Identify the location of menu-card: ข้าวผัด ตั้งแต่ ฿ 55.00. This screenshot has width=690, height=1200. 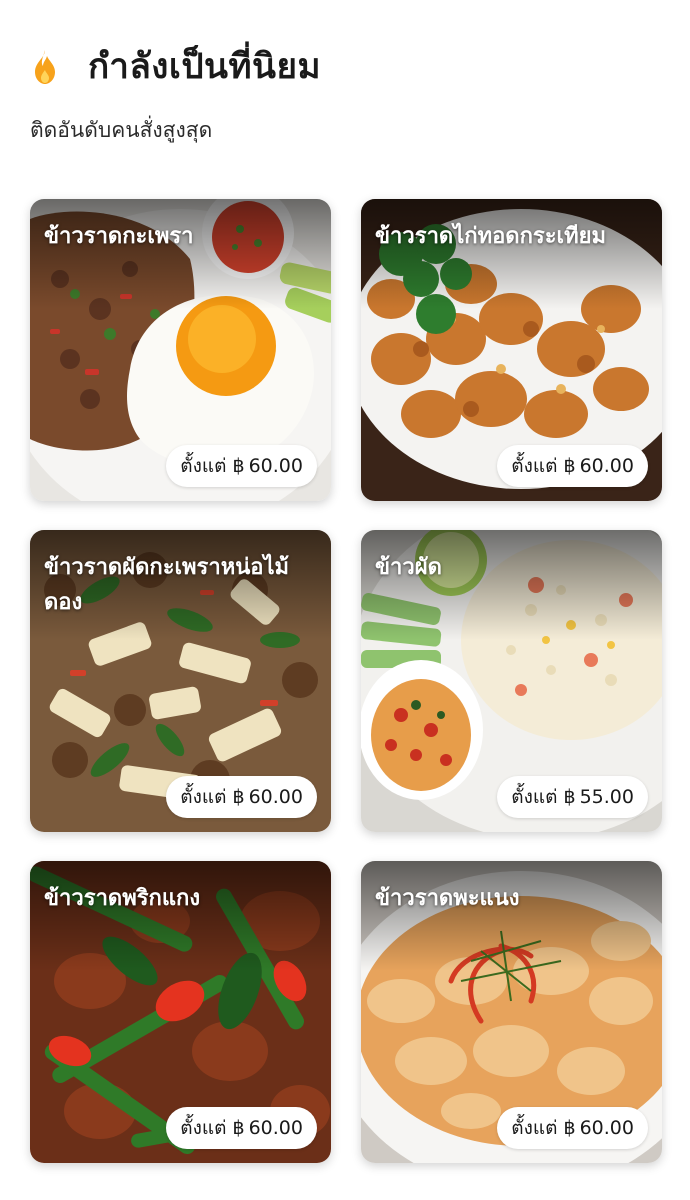
(511, 681).